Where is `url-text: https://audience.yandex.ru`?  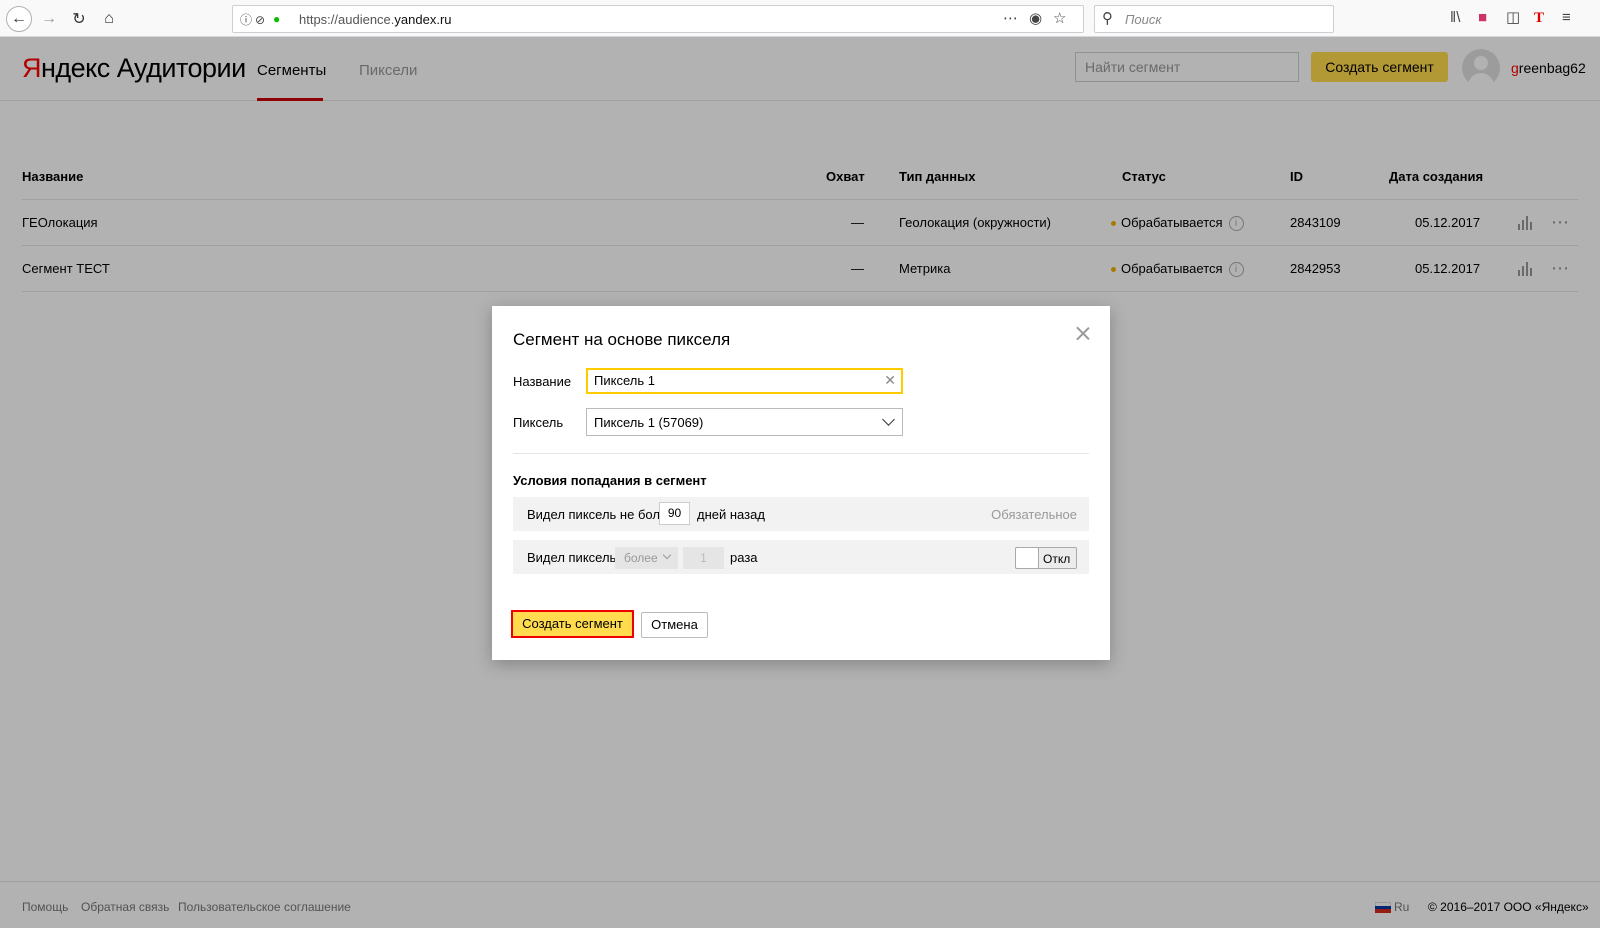
url-text: https://audience.yandex.ru is located at coordinates (375, 19).